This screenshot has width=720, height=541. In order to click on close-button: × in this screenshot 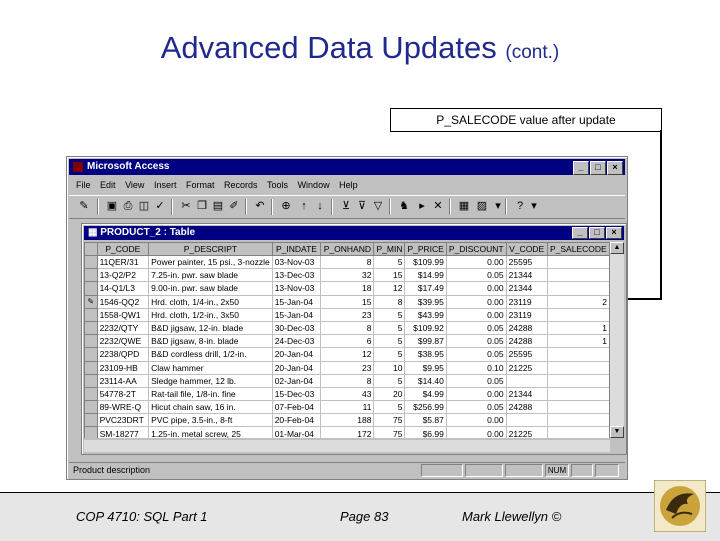, I will do `click(615, 168)`.